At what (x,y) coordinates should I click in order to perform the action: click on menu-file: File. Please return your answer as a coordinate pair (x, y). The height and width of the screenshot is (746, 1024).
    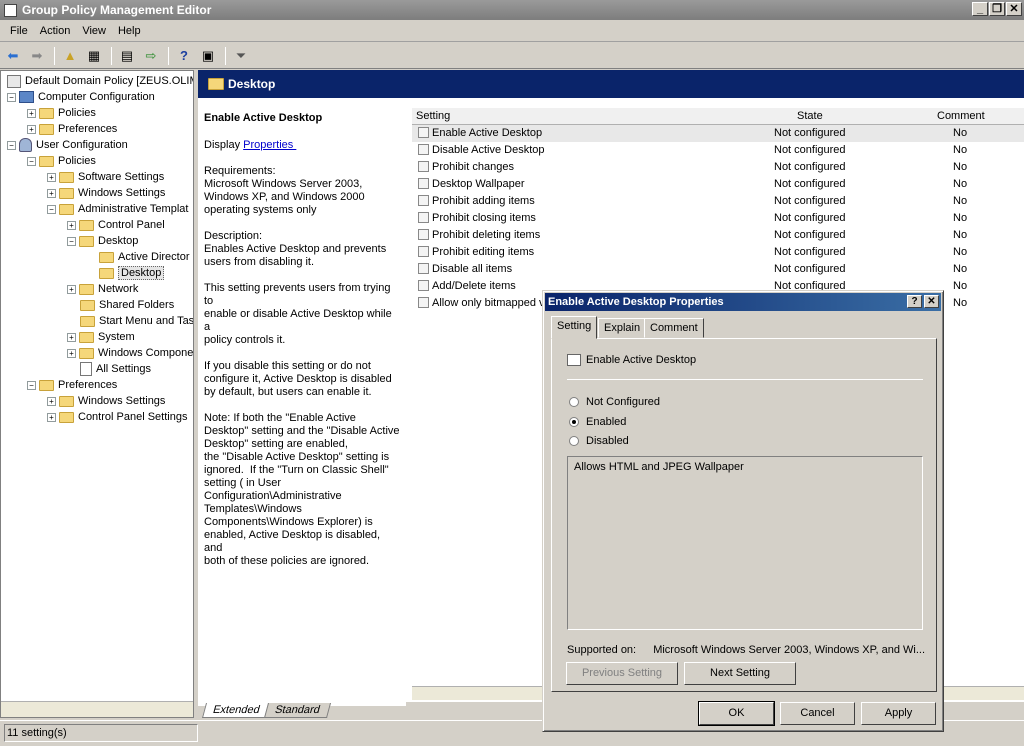
    Looking at the image, I should click on (19, 31).